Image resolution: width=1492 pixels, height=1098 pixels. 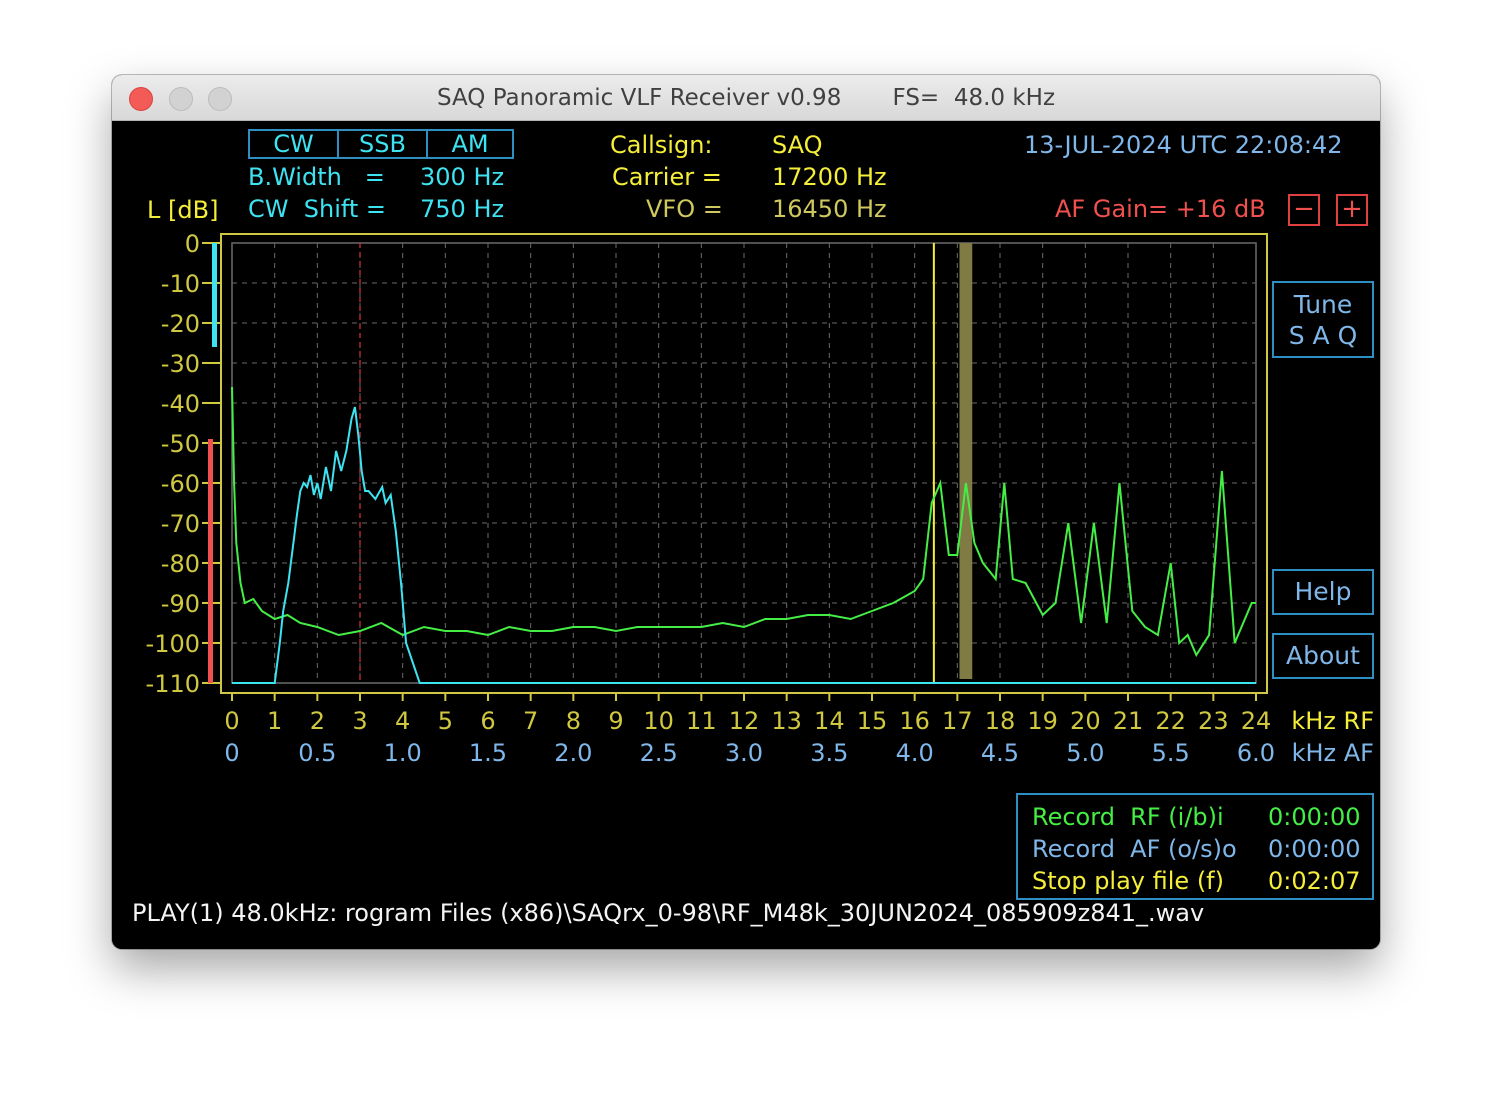 I want to click on rf-x-tick-label: 6, so click(x=487, y=721).